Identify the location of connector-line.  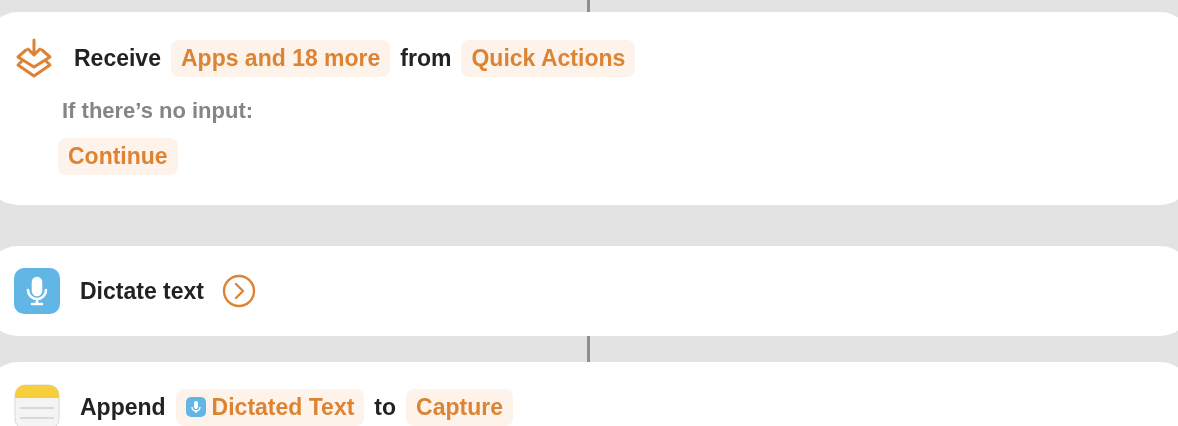
(588, 349).